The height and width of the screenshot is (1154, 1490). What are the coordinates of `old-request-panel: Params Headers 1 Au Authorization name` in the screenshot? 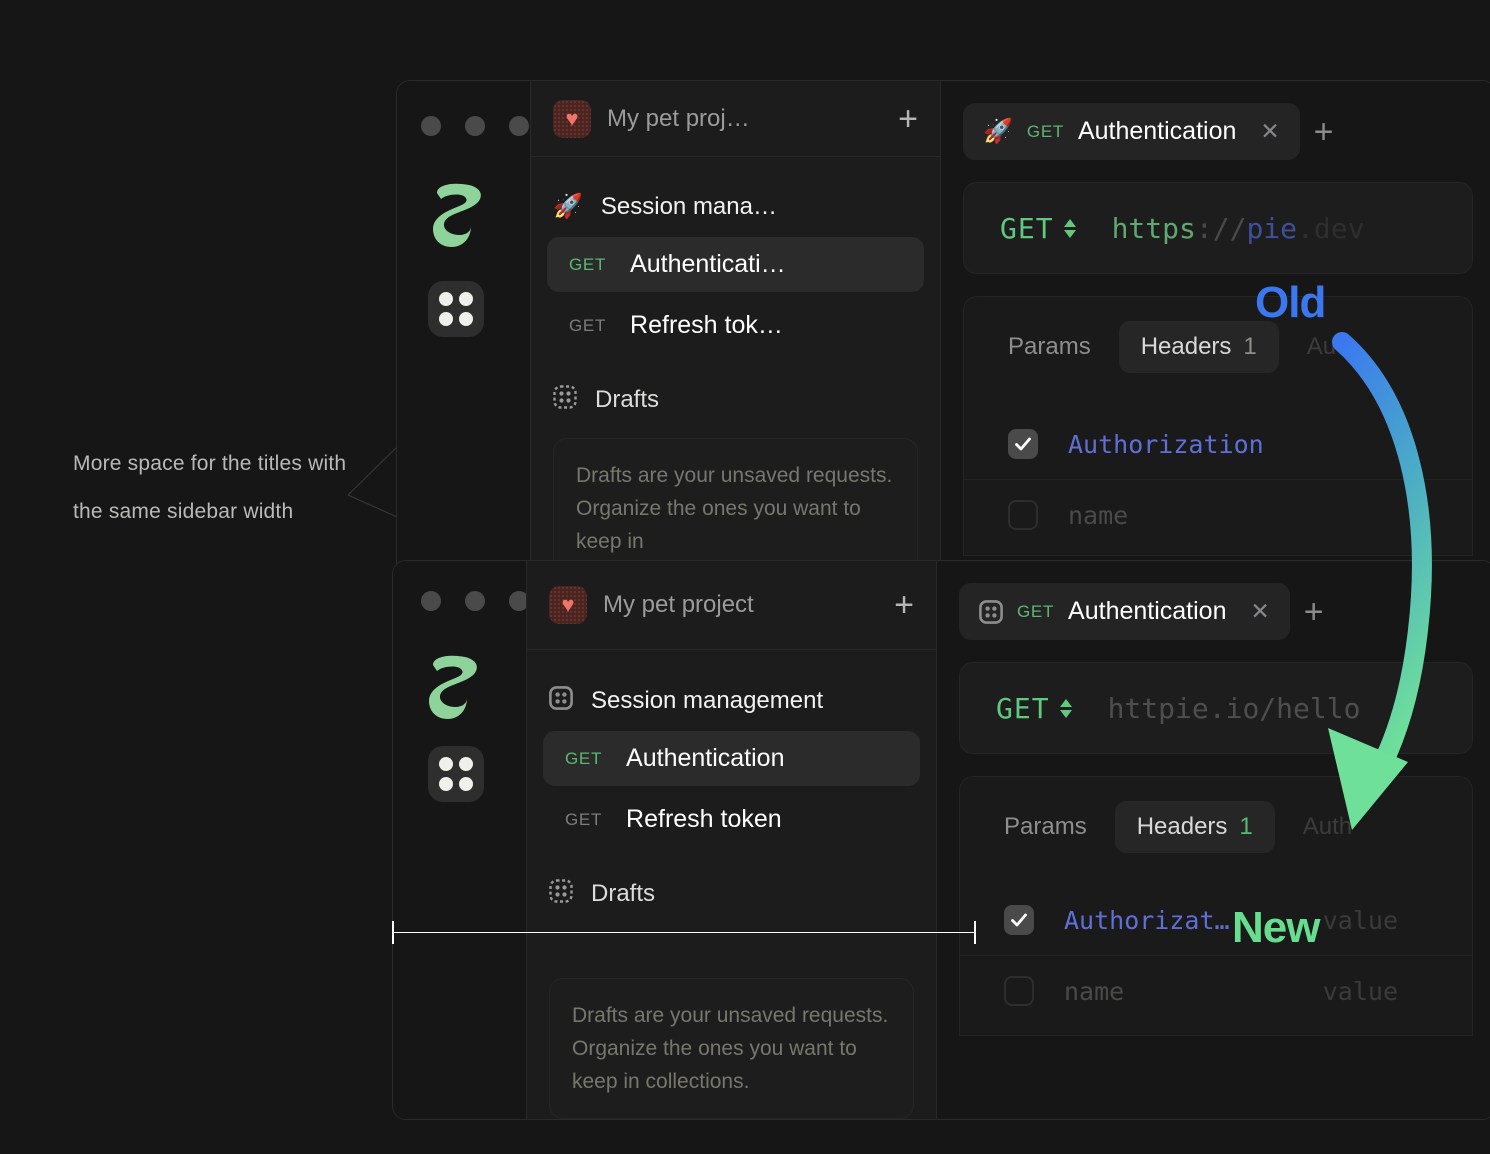 It's located at (1218, 426).